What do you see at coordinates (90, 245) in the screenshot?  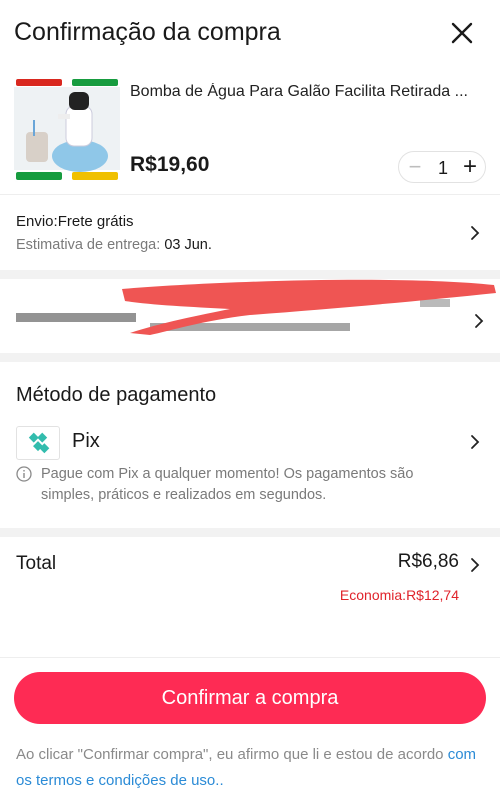 I see `delivery-estimate-label: Estimativa de entrega:` at bounding box center [90, 245].